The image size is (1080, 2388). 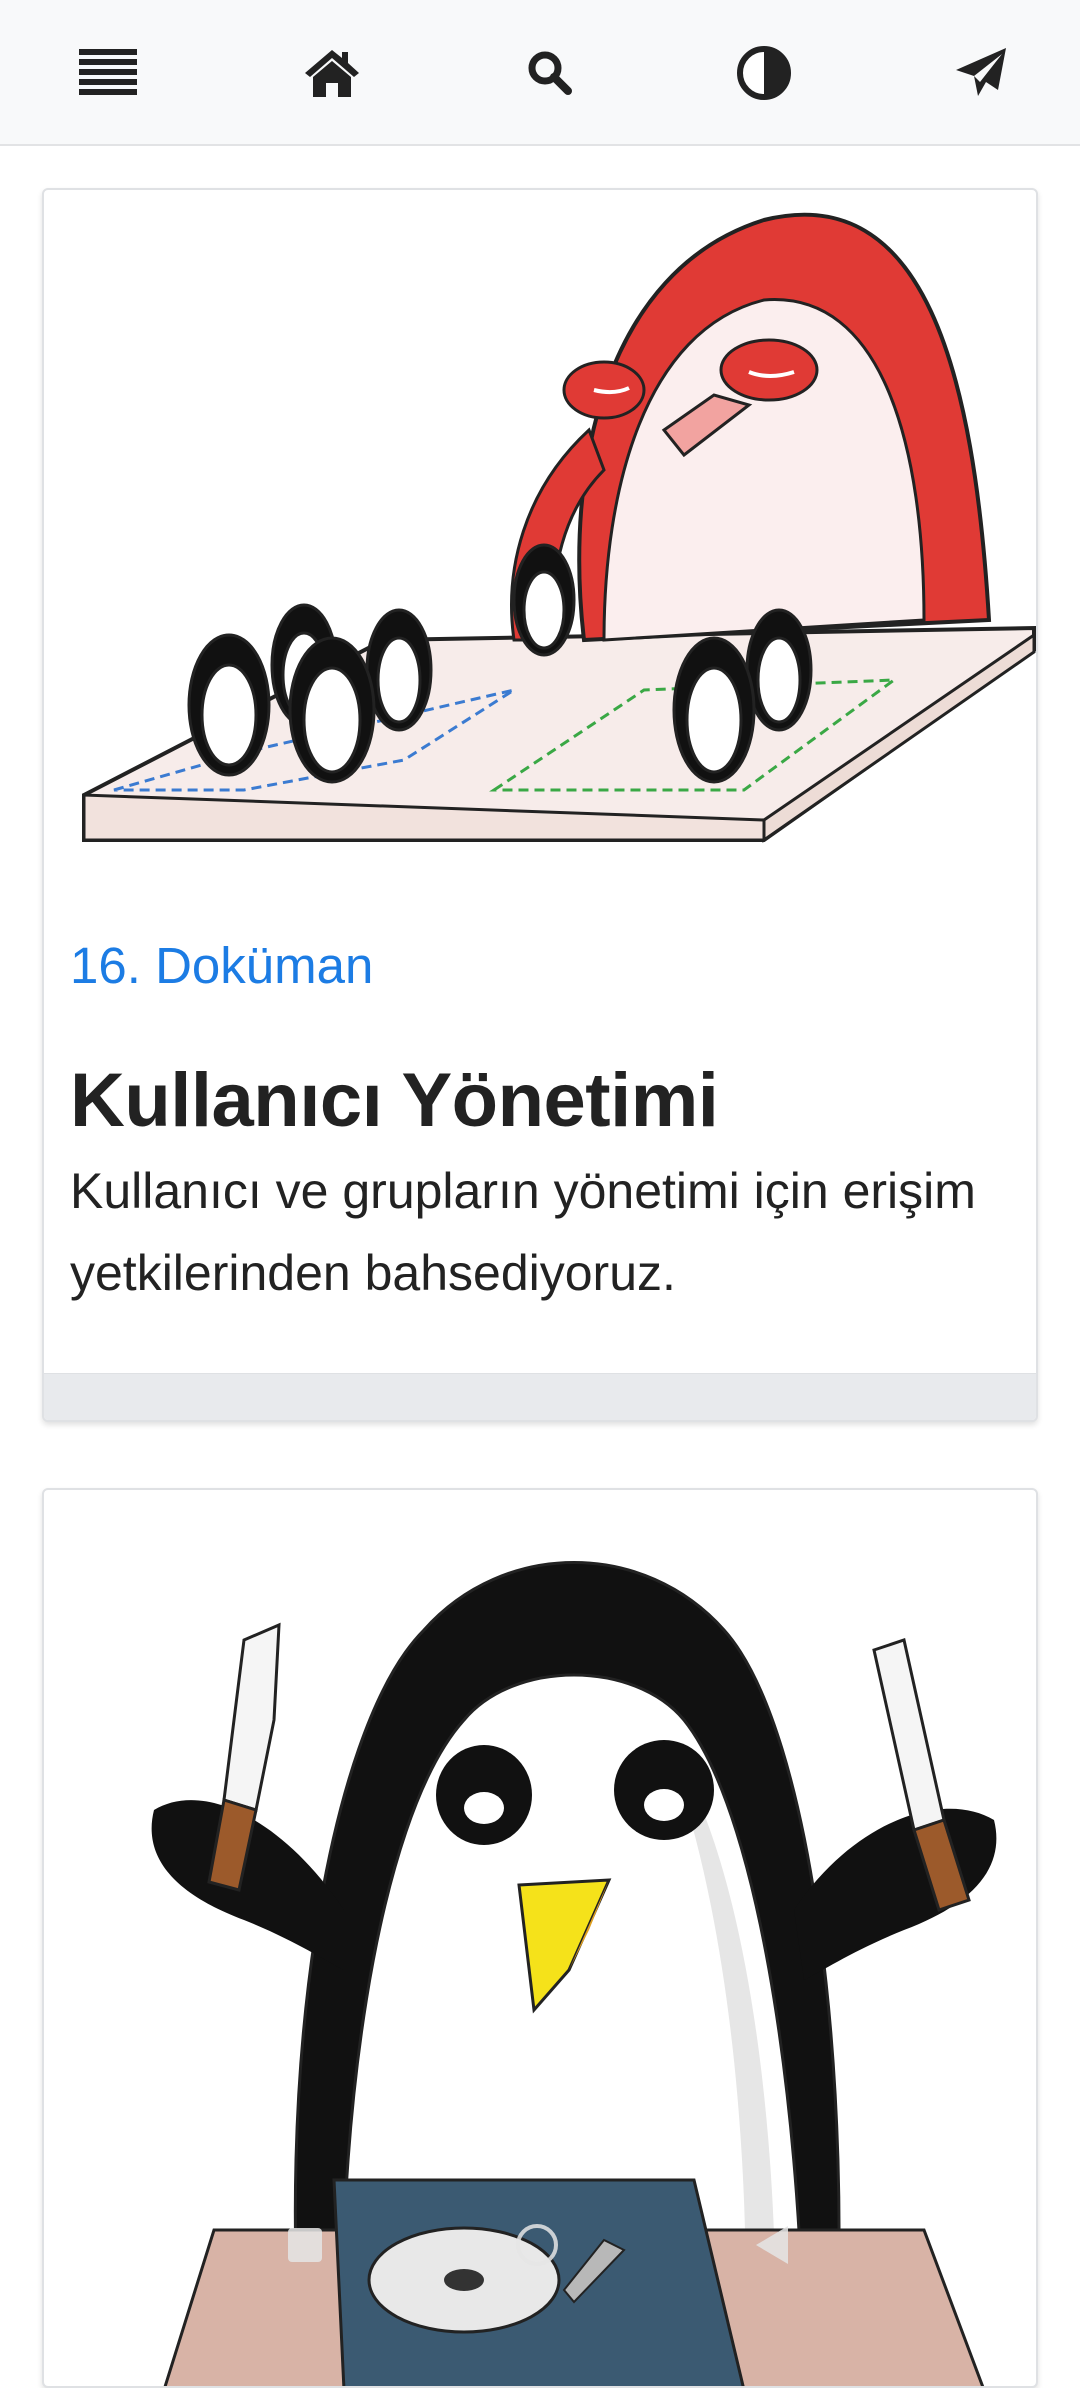 I want to click on home-circle-icon, so click(x=537, y=2245).